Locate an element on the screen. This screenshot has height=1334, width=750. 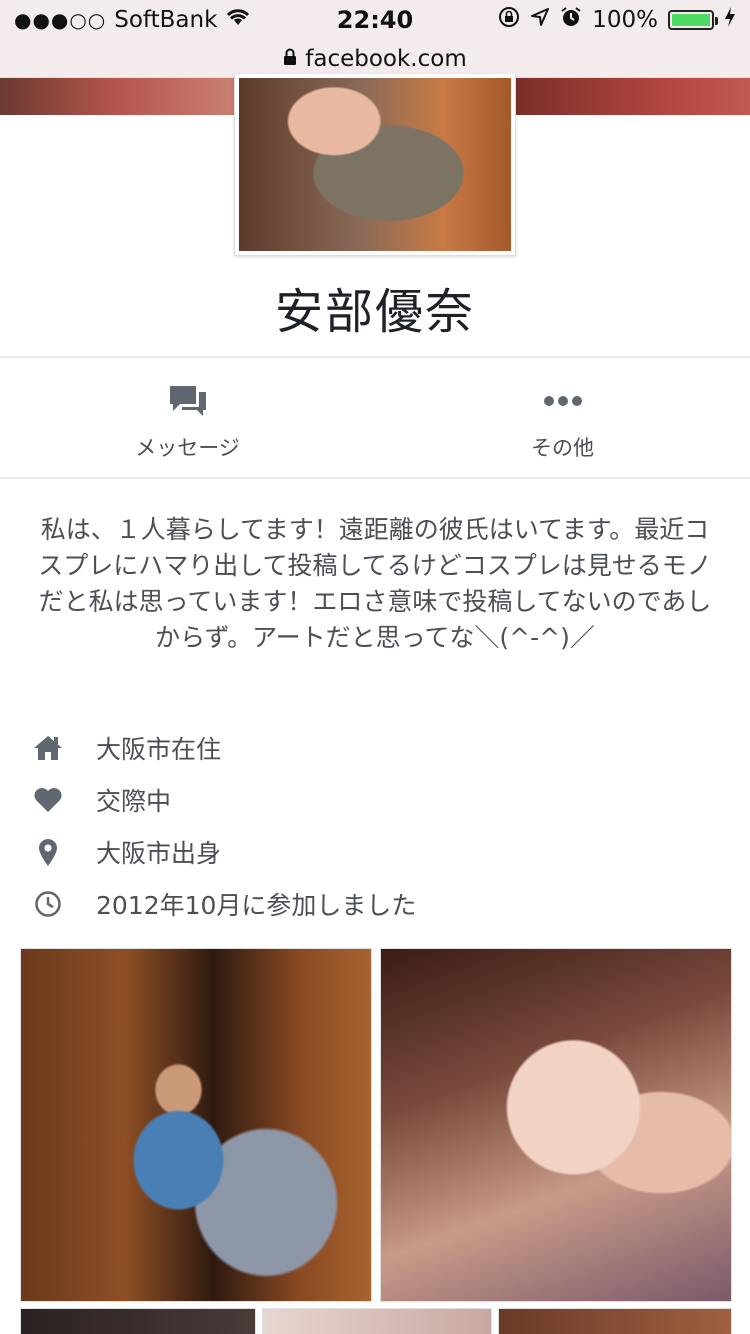
url-bar: facebook.com is located at coordinates (375, 59).